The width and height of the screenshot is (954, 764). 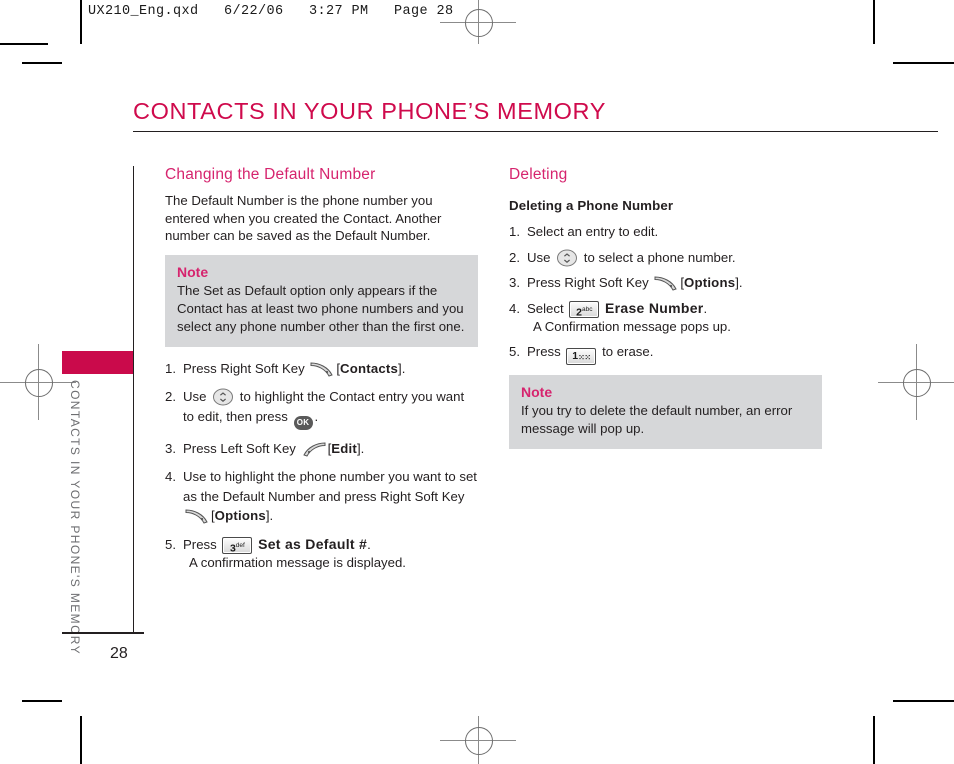 What do you see at coordinates (314, 449) in the screenshot?
I see `left-soft-key-icon` at bounding box center [314, 449].